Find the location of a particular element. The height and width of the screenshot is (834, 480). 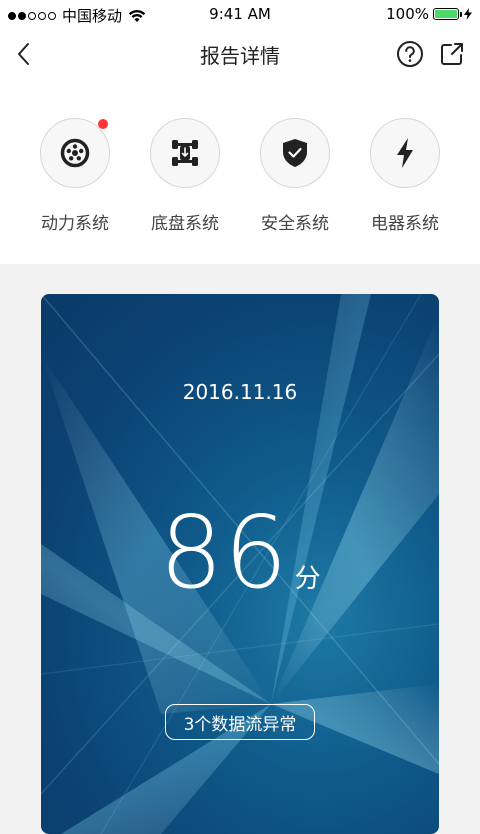

question-circle-icon is located at coordinates (410, 54).